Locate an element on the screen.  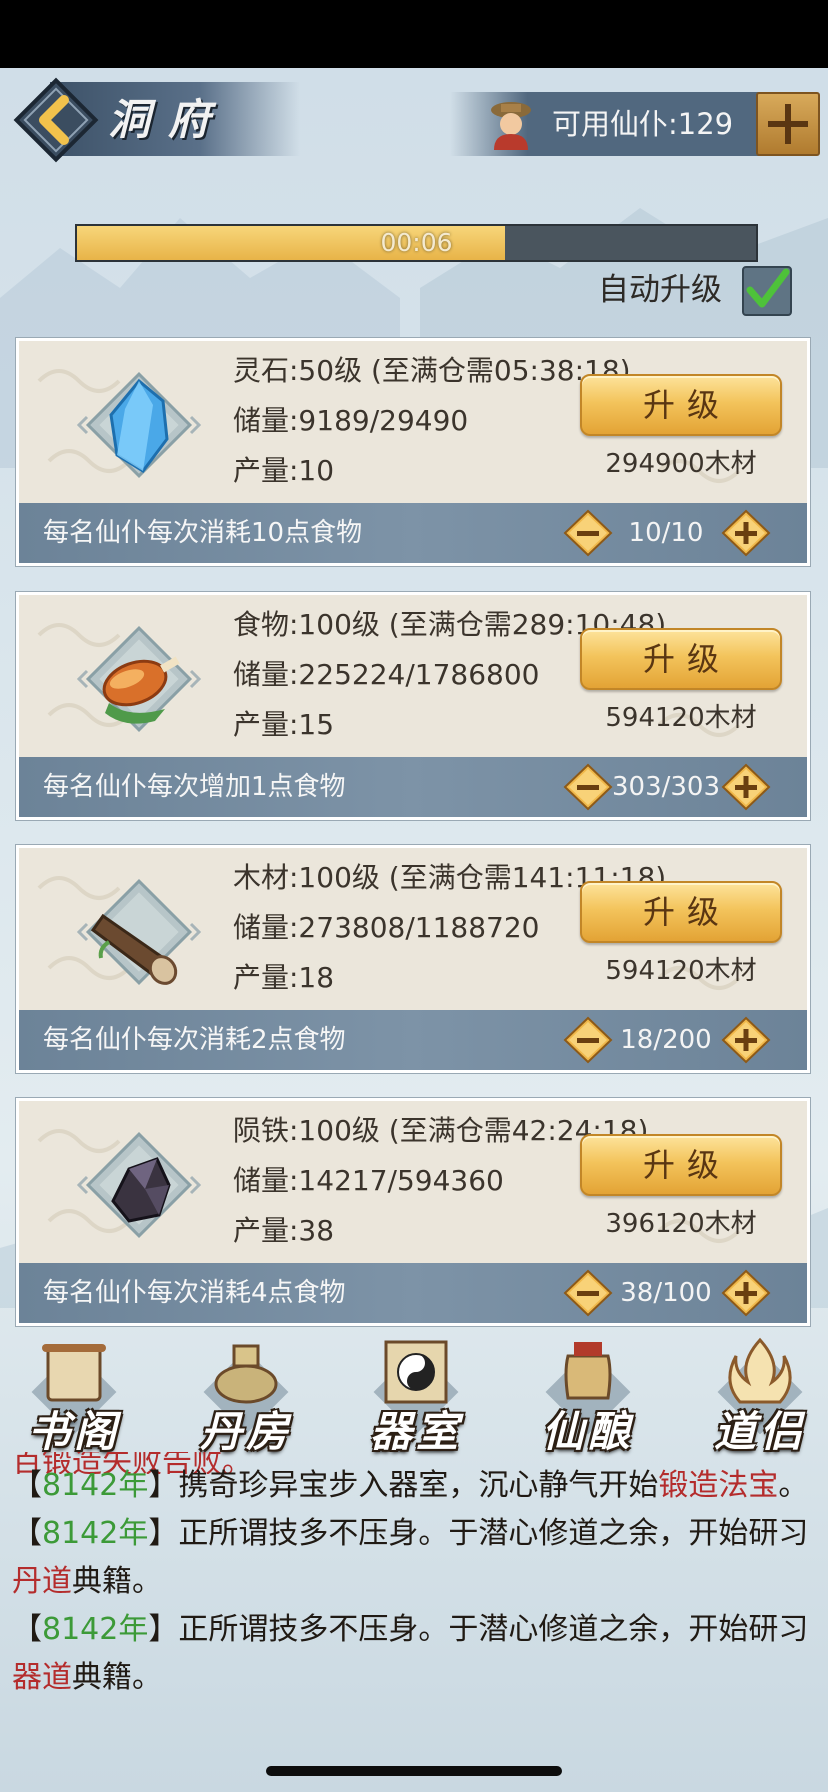
resource-level: 灵石:50级 (至满仓需05:38:18) is located at coordinates (432, 370).